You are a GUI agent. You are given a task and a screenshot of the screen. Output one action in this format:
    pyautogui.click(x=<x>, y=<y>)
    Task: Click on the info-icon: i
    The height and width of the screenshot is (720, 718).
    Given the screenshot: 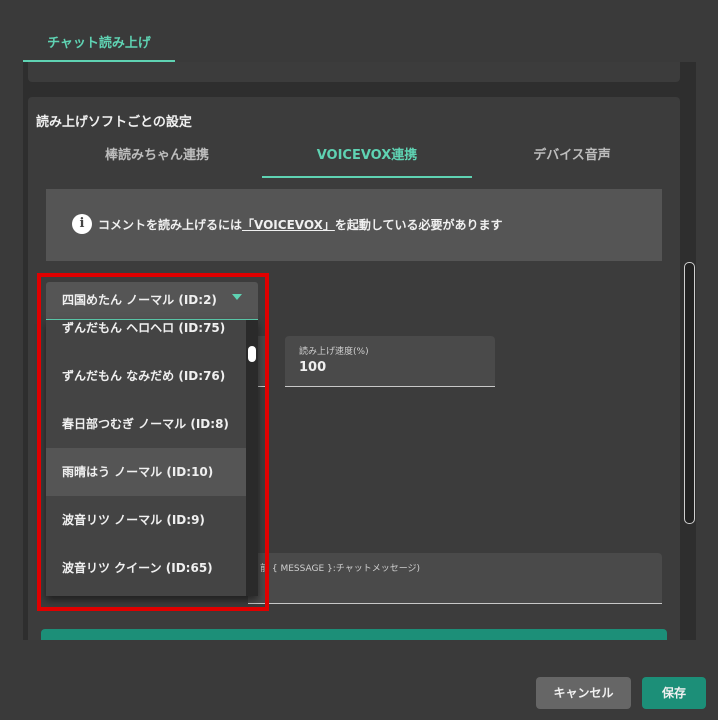 What is the action you would take?
    pyautogui.click(x=82, y=224)
    